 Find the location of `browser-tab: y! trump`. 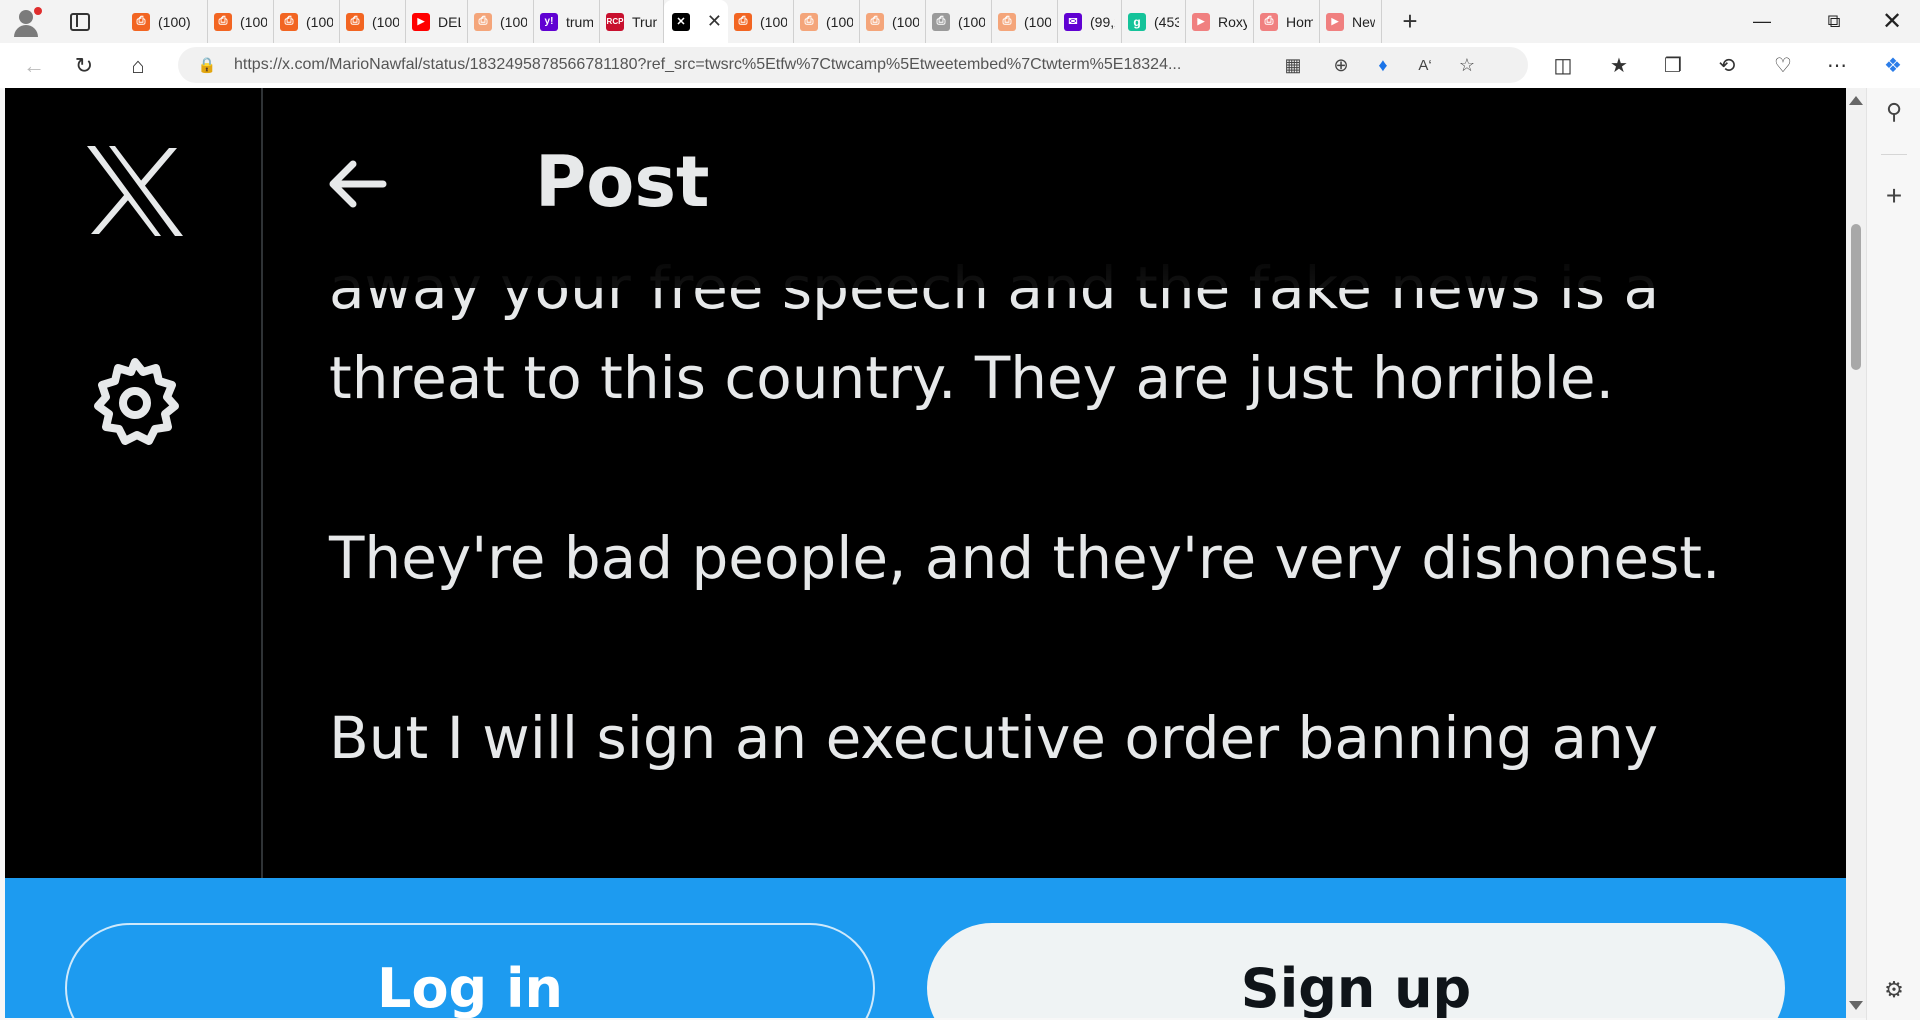

browser-tab: y! trump is located at coordinates (567, 21).